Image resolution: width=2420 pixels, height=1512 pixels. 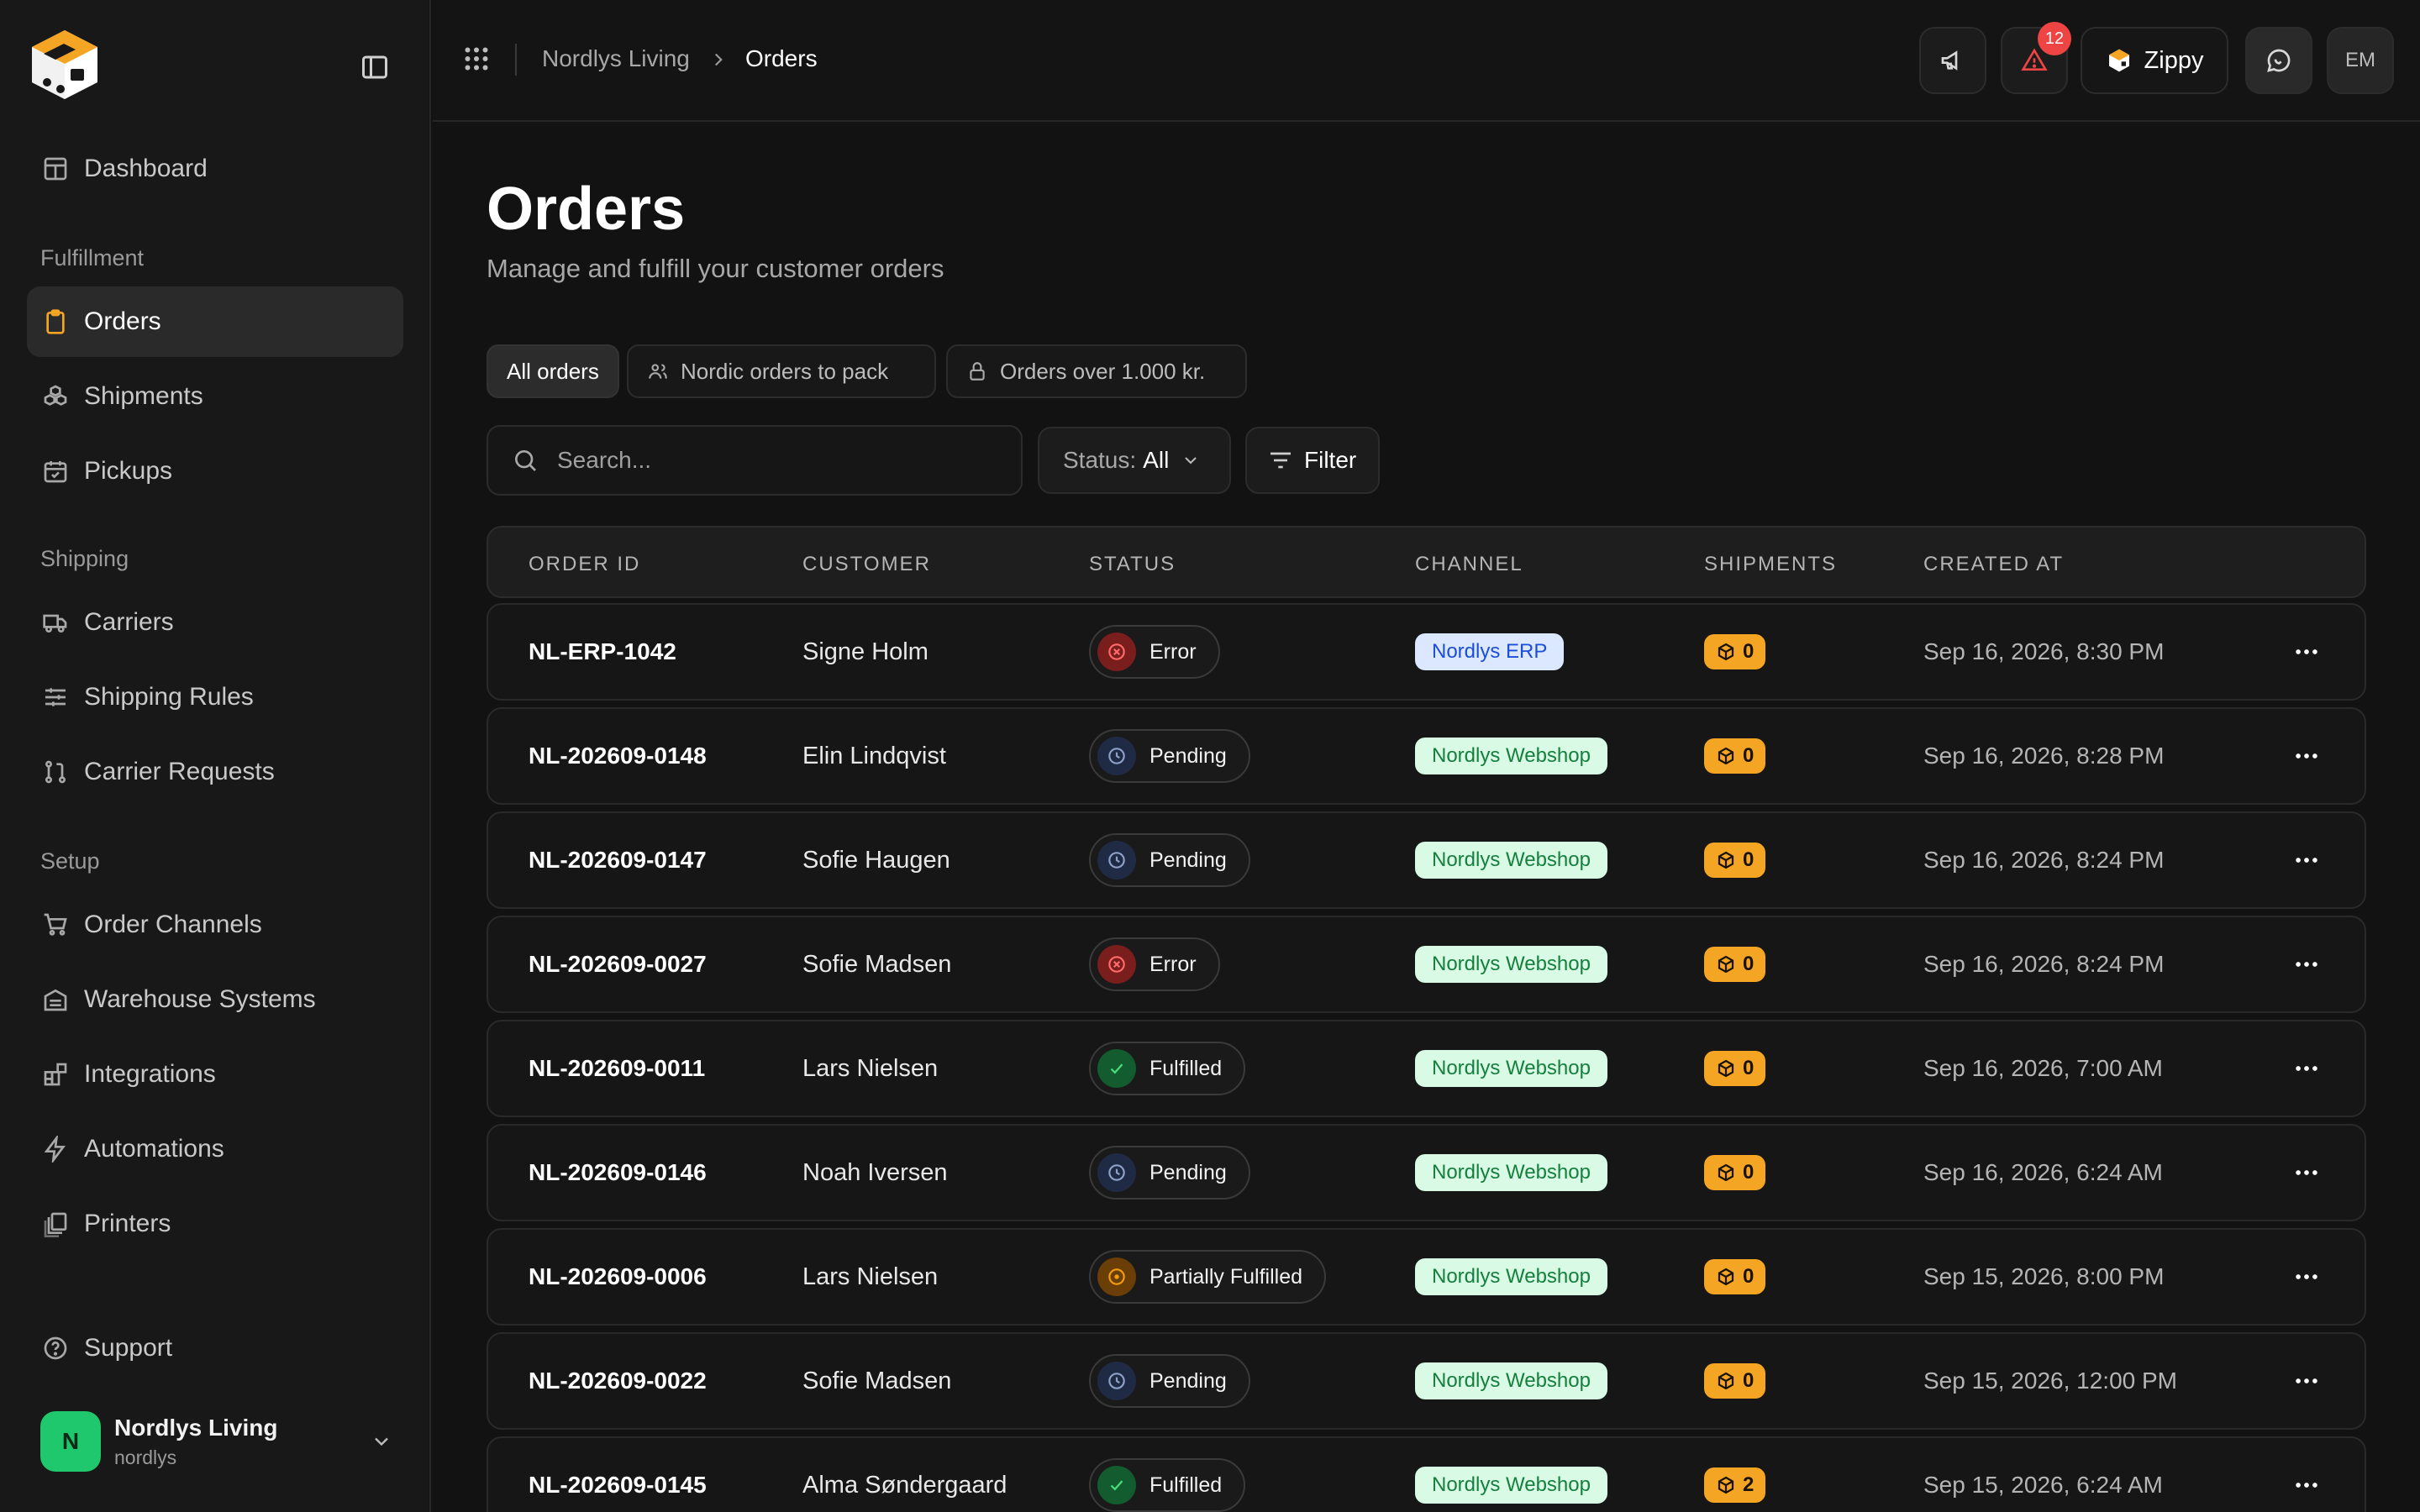 What do you see at coordinates (618, 1381) in the screenshot?
I see `order-id: NL-202609-0022` at bounding box center [618, 1381].